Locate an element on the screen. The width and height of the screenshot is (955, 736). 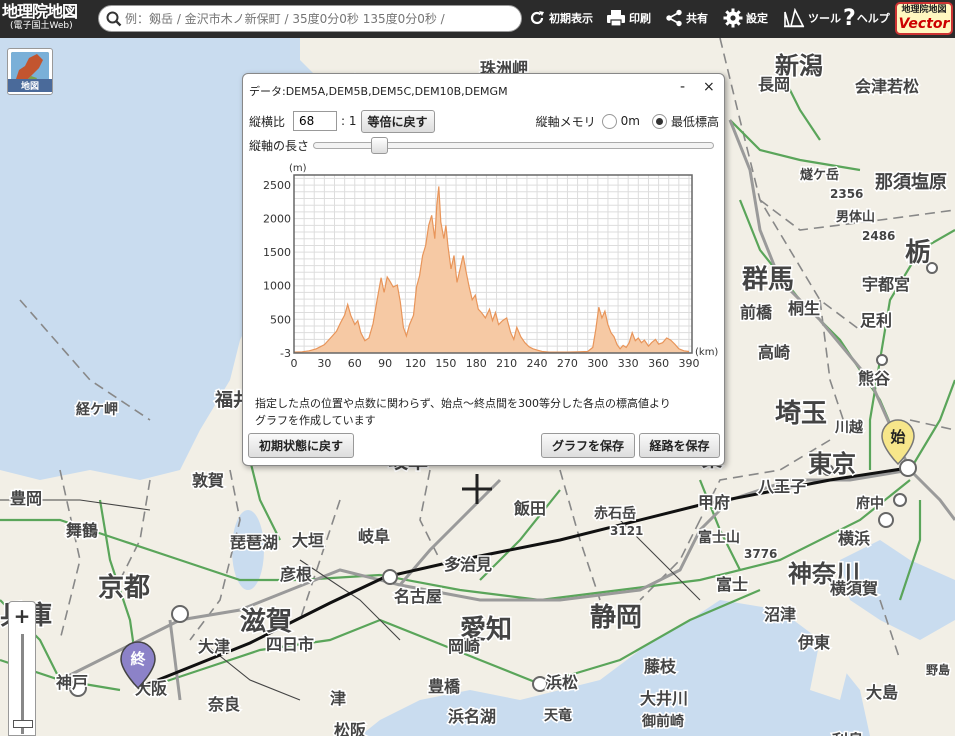
map-label: 3776 is located at coordinates (760, 554).